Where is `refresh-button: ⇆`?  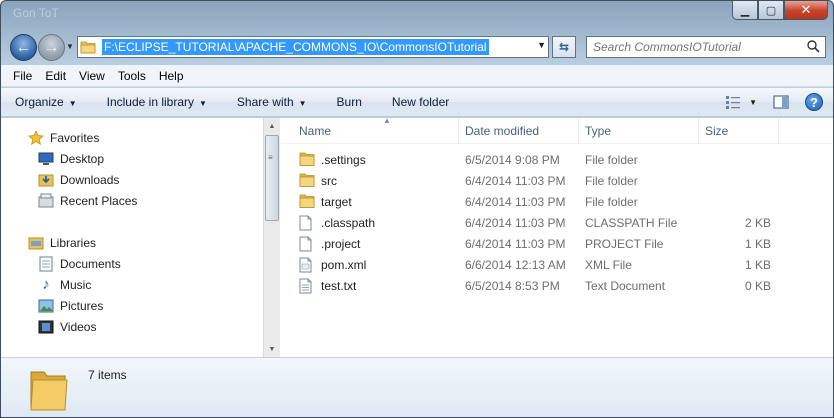
refresh-button: ⇆ is located at coordinates (564, 47).